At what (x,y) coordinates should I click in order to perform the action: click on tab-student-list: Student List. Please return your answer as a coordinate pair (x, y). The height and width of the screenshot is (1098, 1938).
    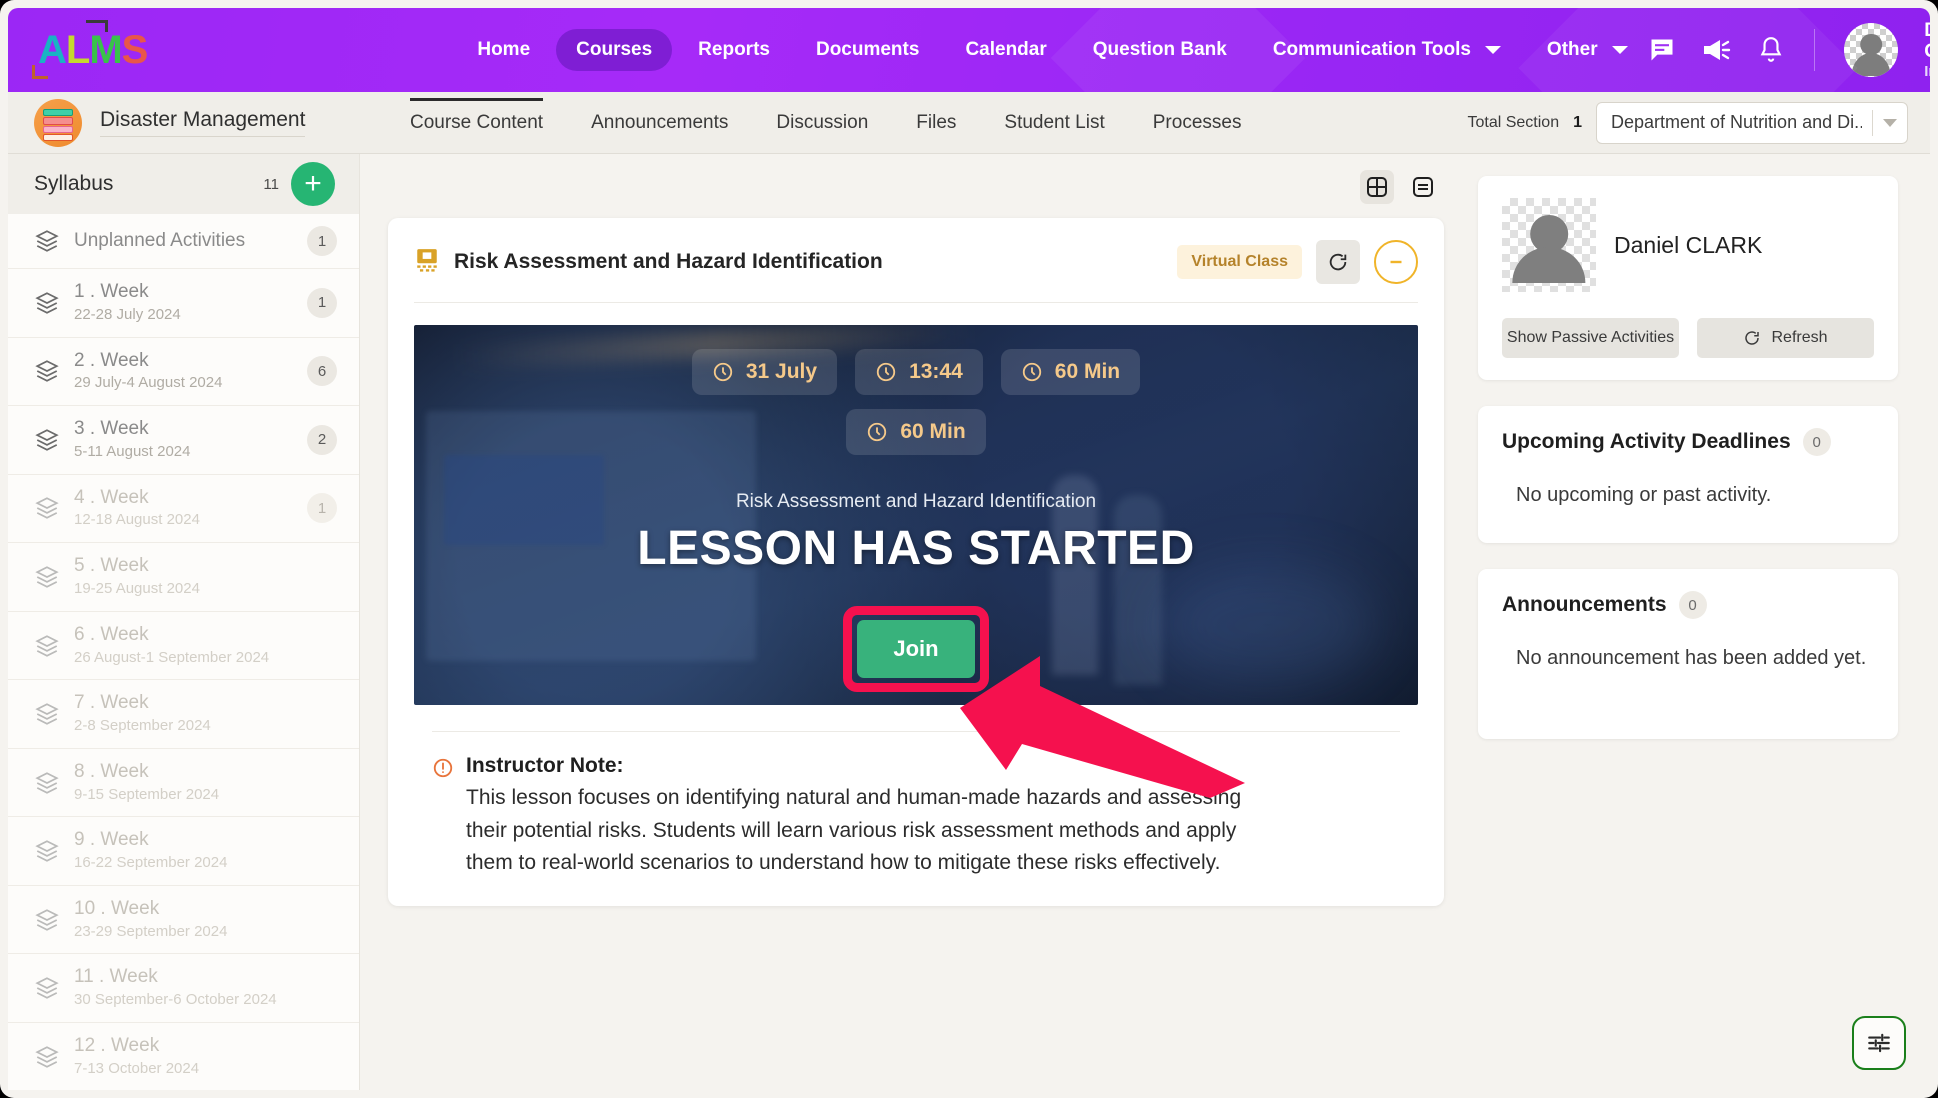
    Looking at the image, I should click on (1054, 123).